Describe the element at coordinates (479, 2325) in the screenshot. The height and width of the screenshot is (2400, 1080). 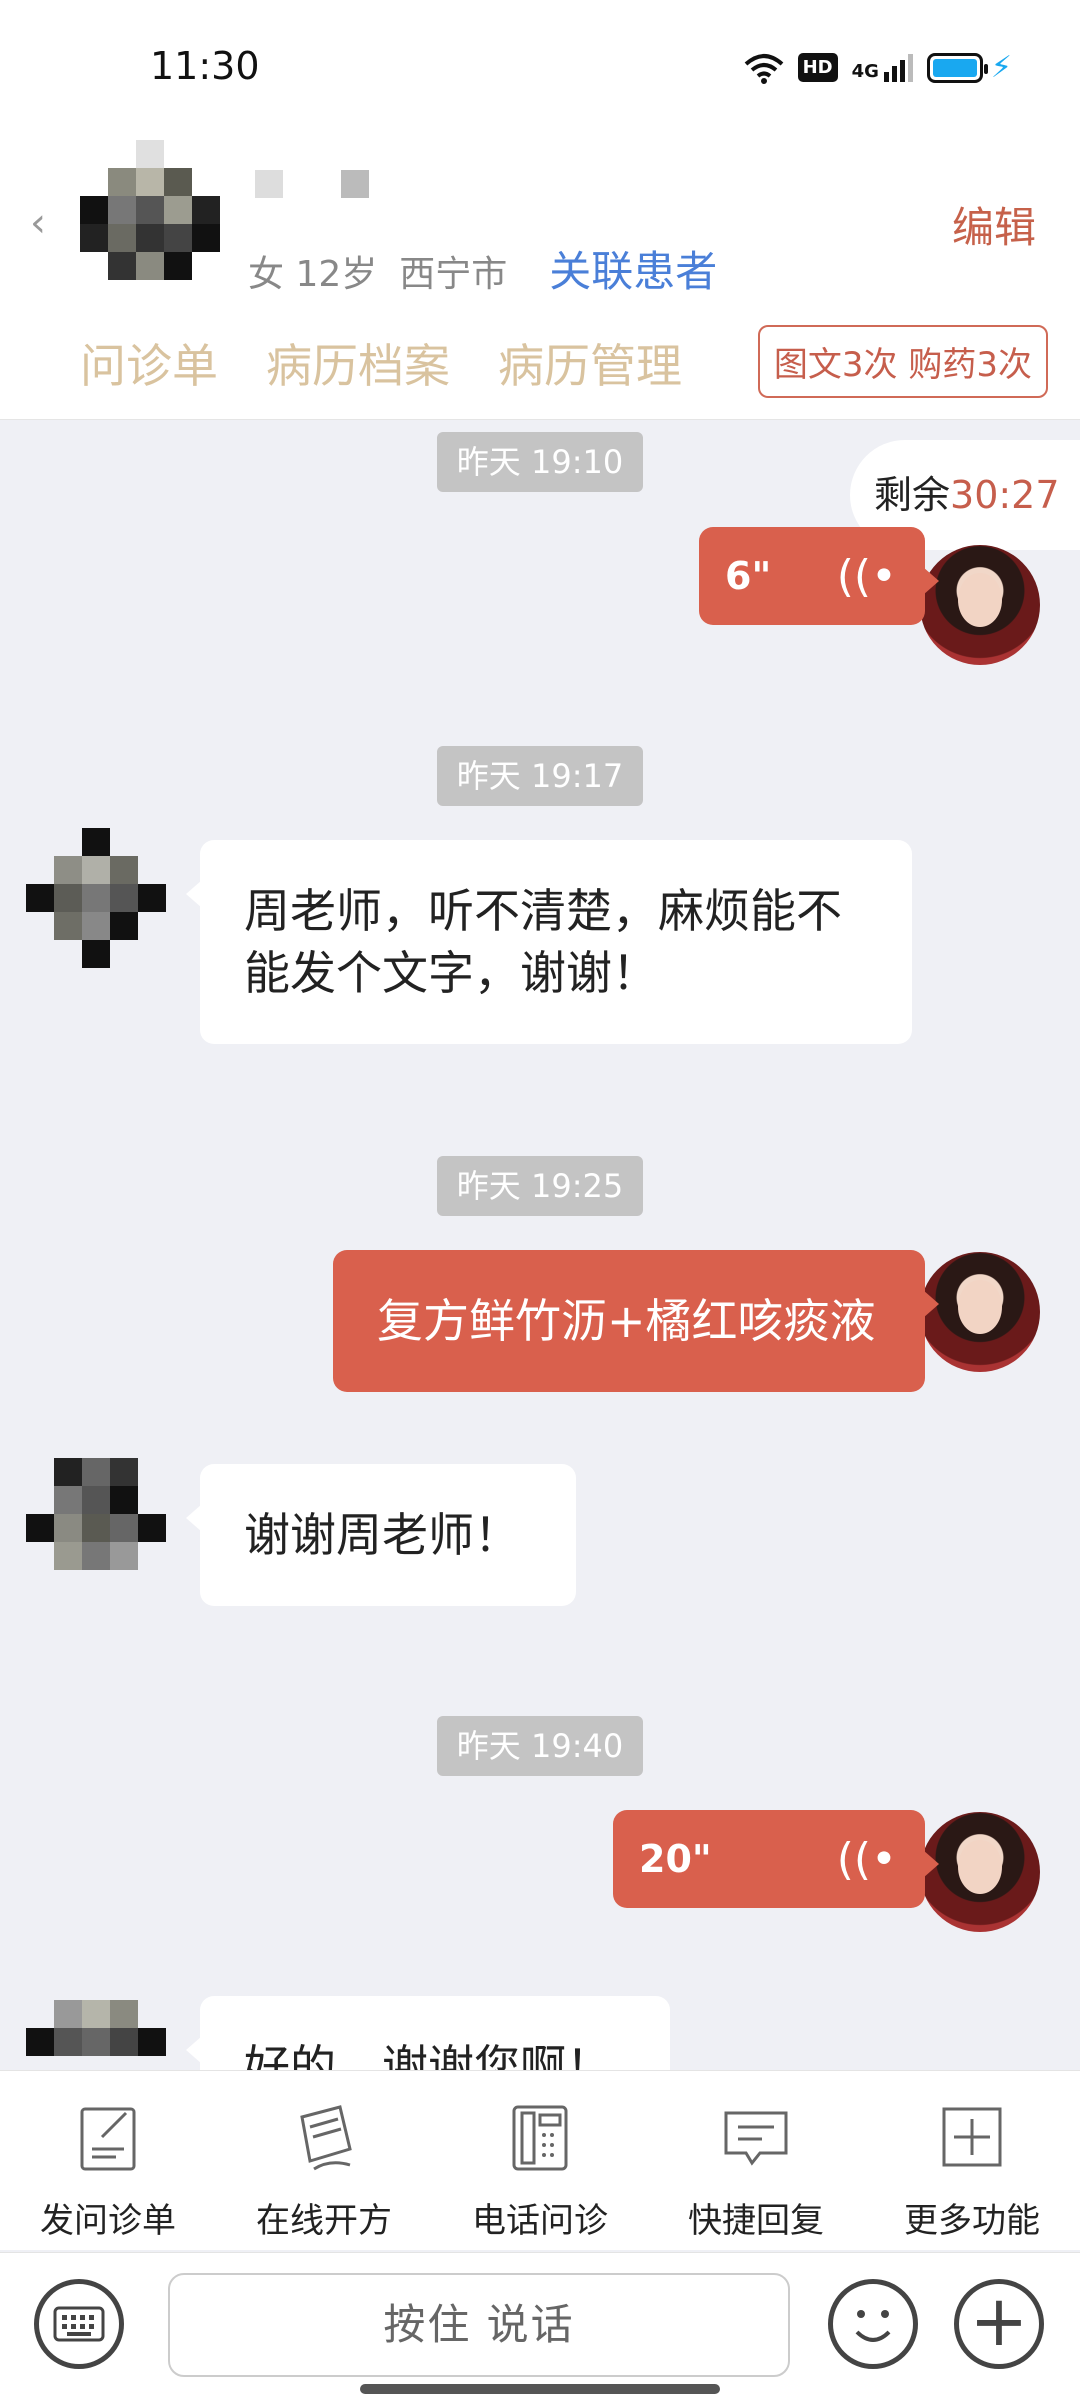
I see `hold-to-talk-button: 按住 说话` at that location.